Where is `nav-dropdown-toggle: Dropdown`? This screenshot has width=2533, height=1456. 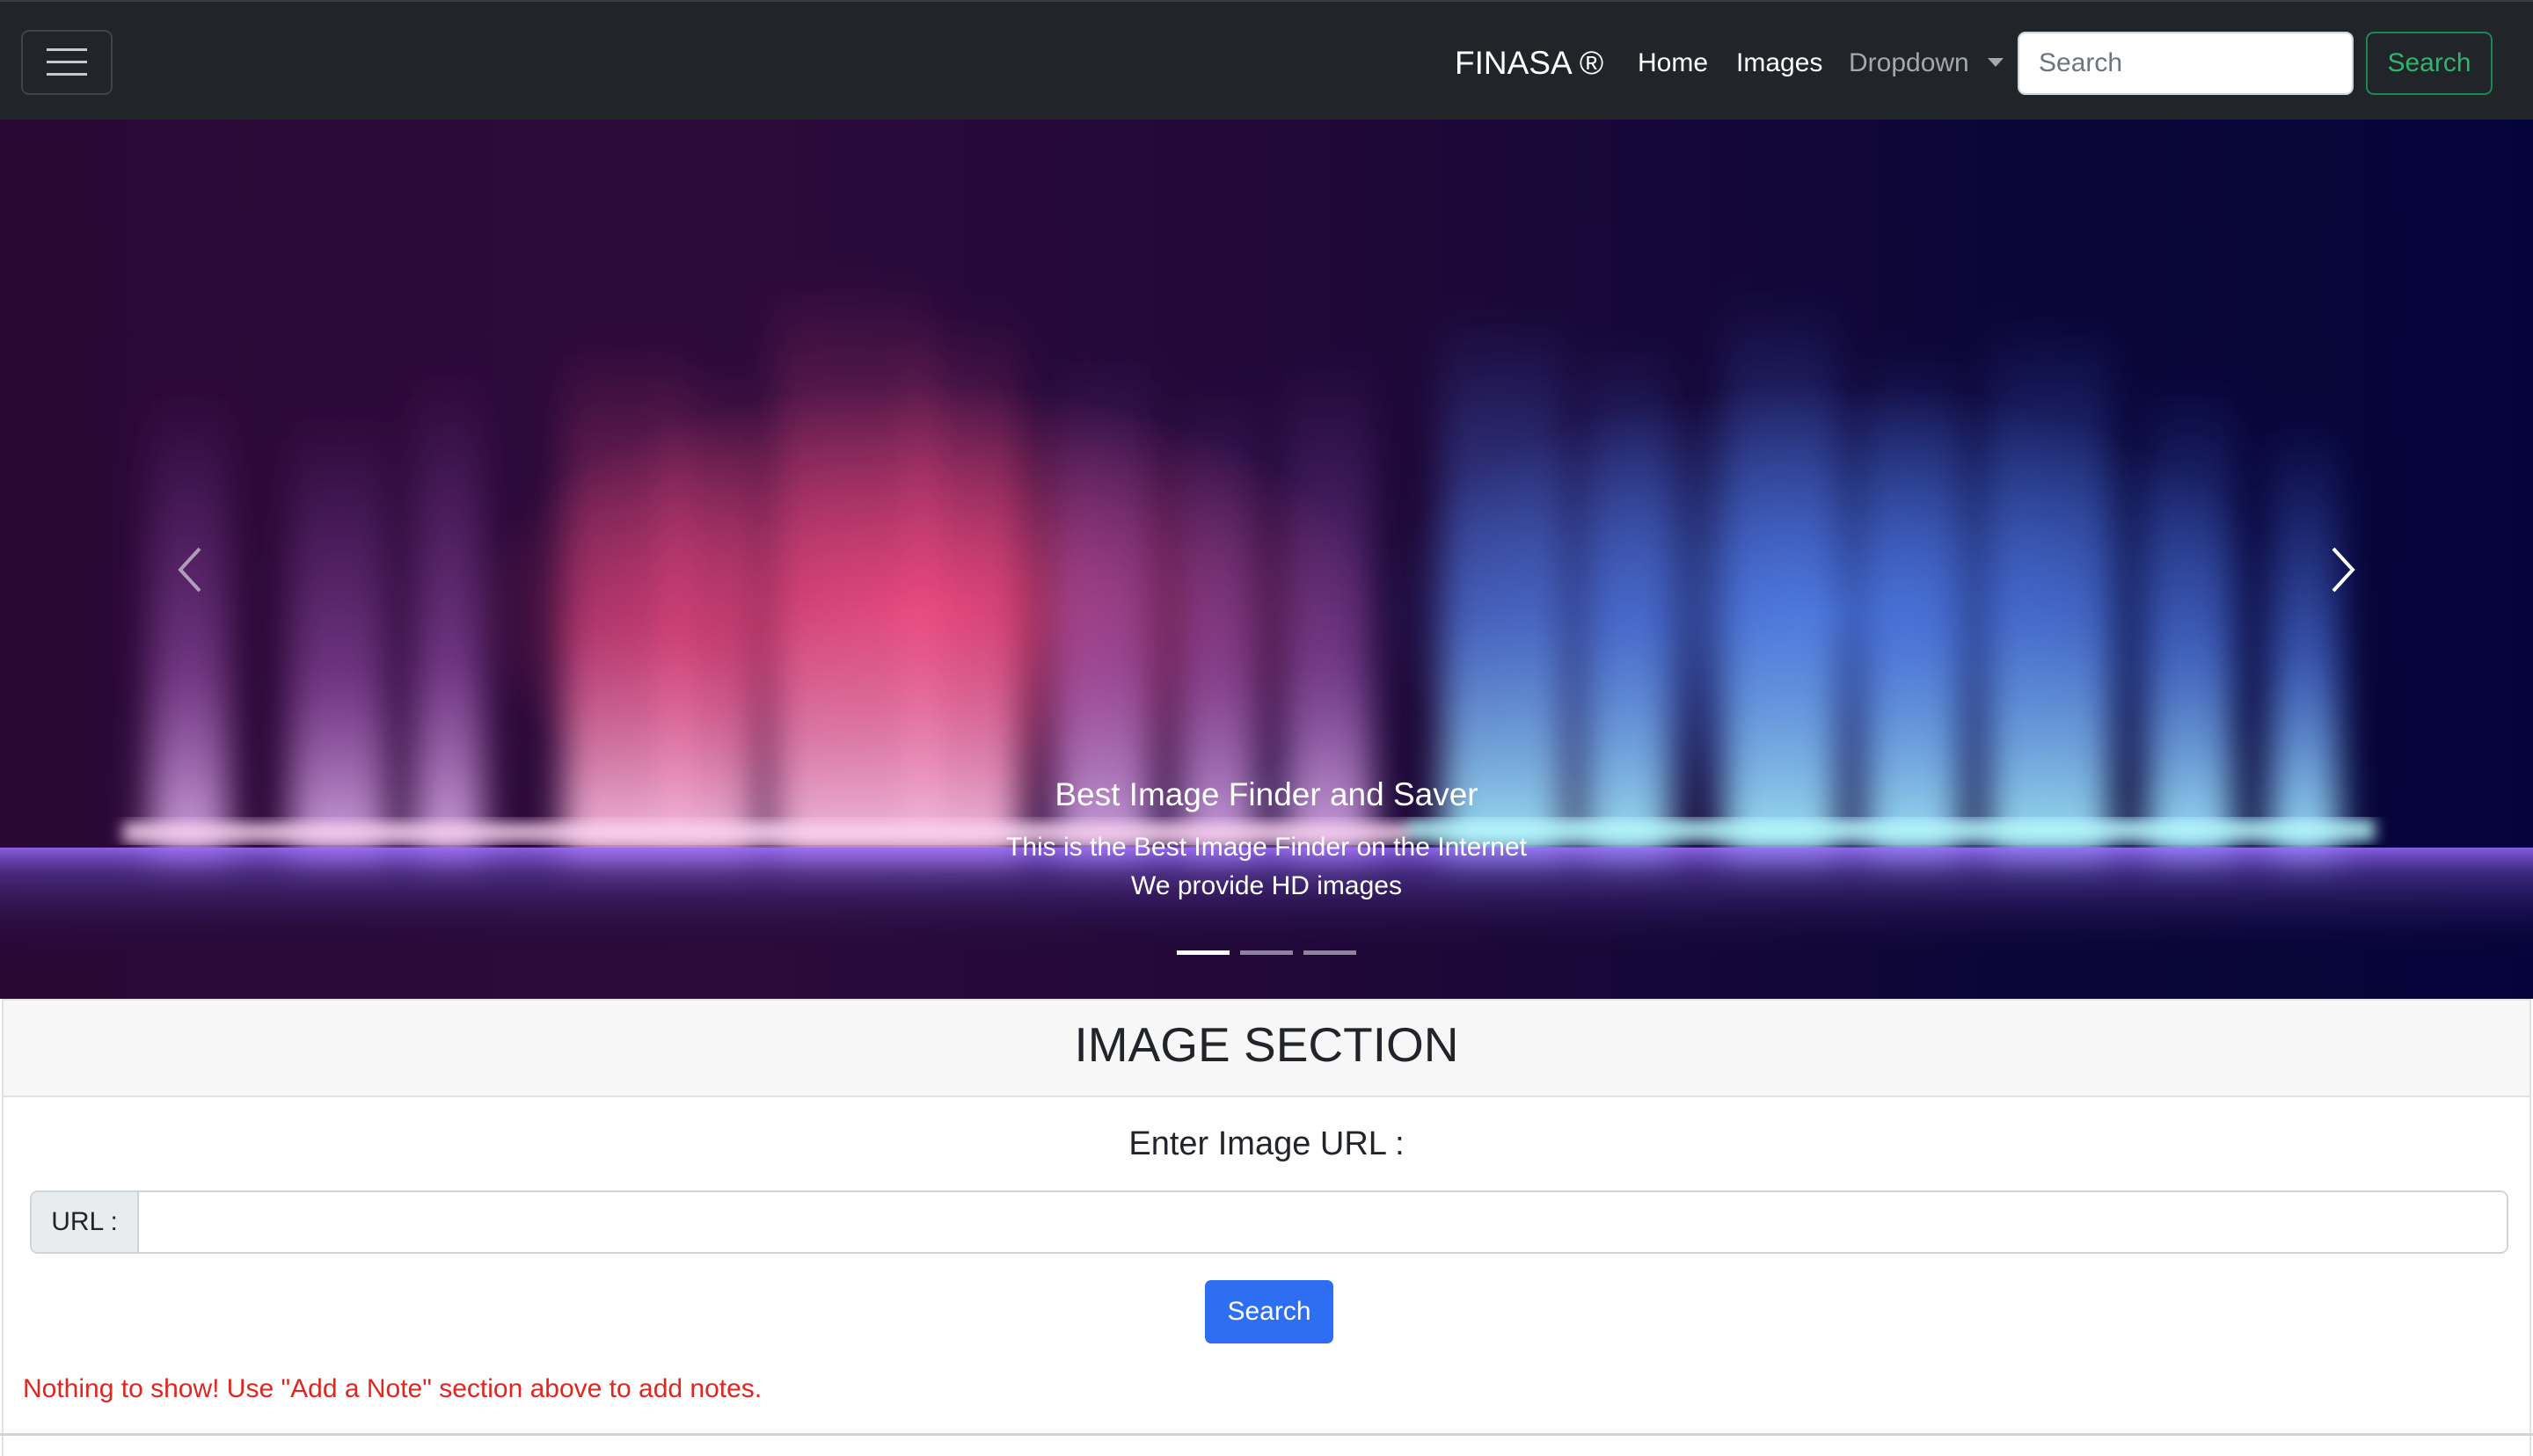
nav-dropdown-toggle: Dropdown is located at coordinates (1909, 63).